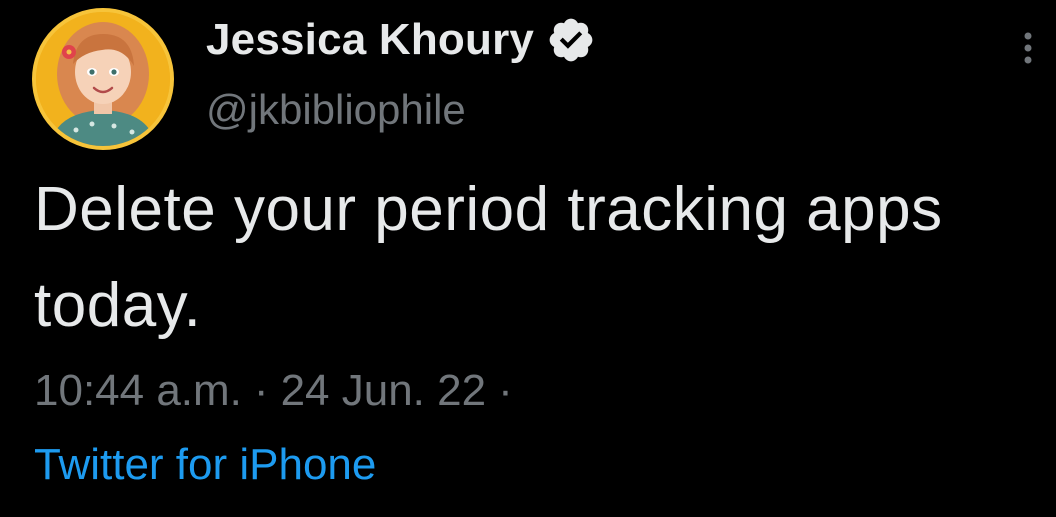  I want to click on avatar-illustration, so click(103, 79).